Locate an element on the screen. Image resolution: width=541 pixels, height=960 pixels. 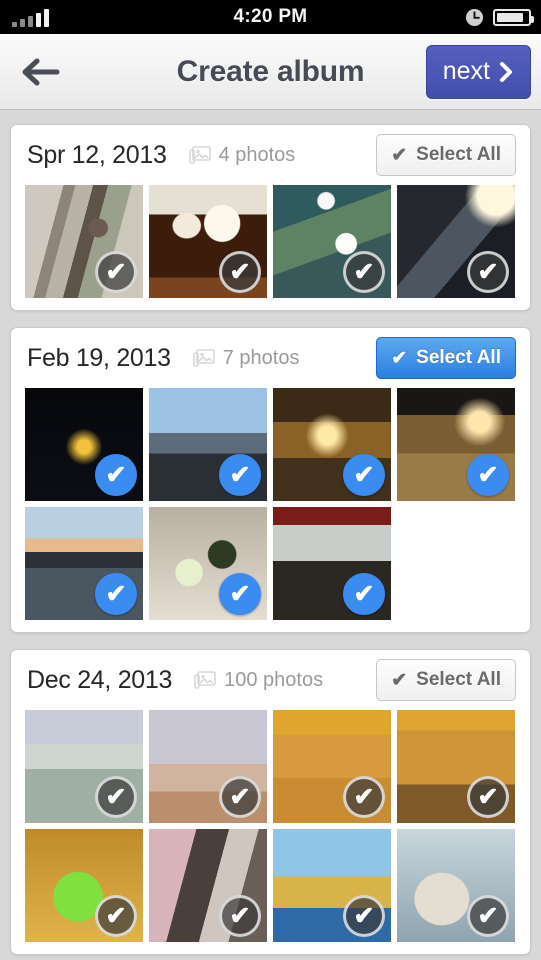
status-bar-time: 4:20 PM is located at coordinates (270, 16).